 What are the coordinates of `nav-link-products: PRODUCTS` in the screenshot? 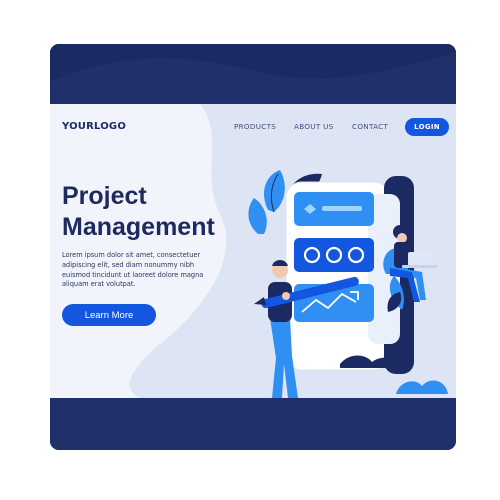 It's located at (255, 126).